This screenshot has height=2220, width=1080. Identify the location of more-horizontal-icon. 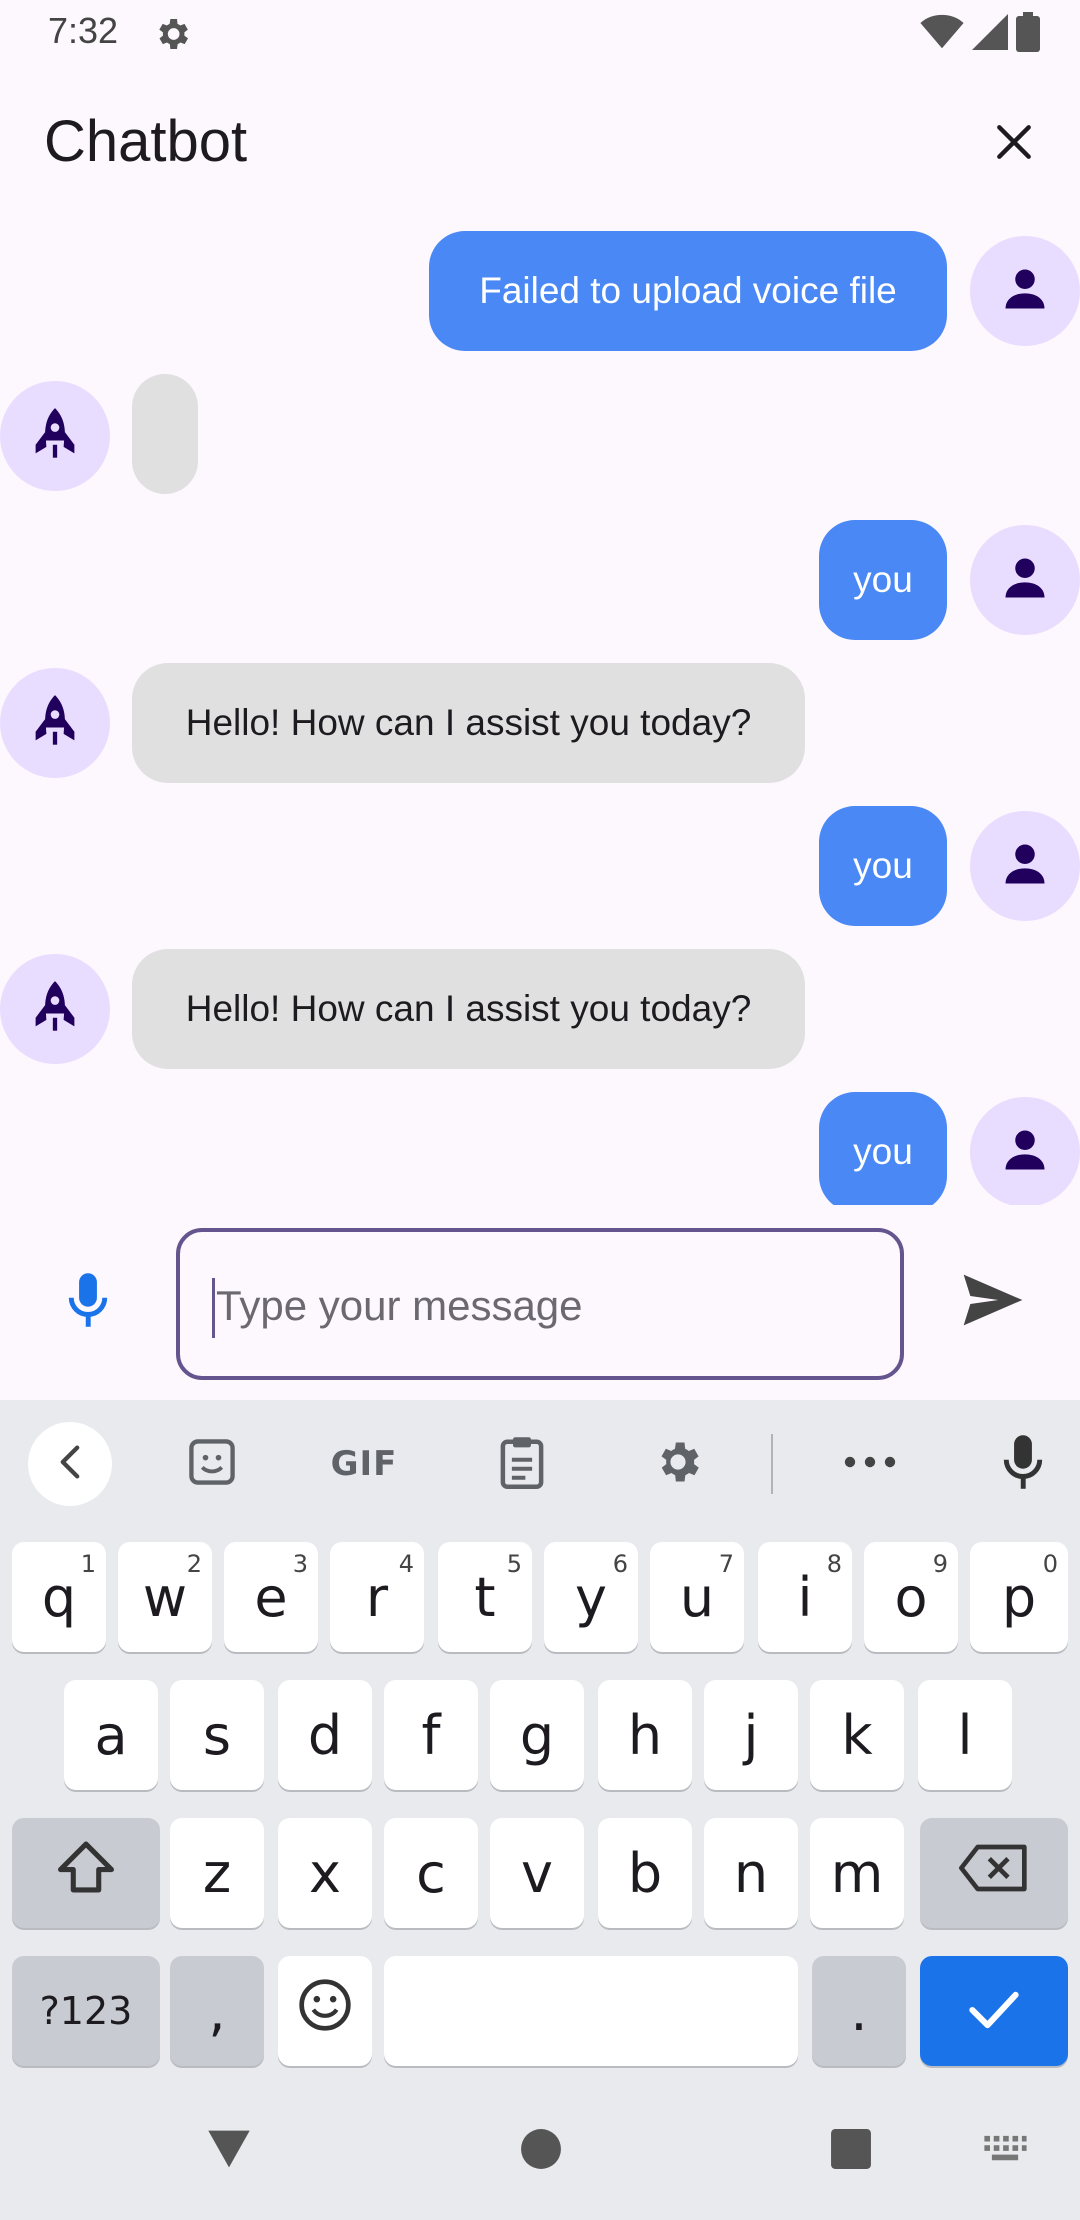
(870, 1464).